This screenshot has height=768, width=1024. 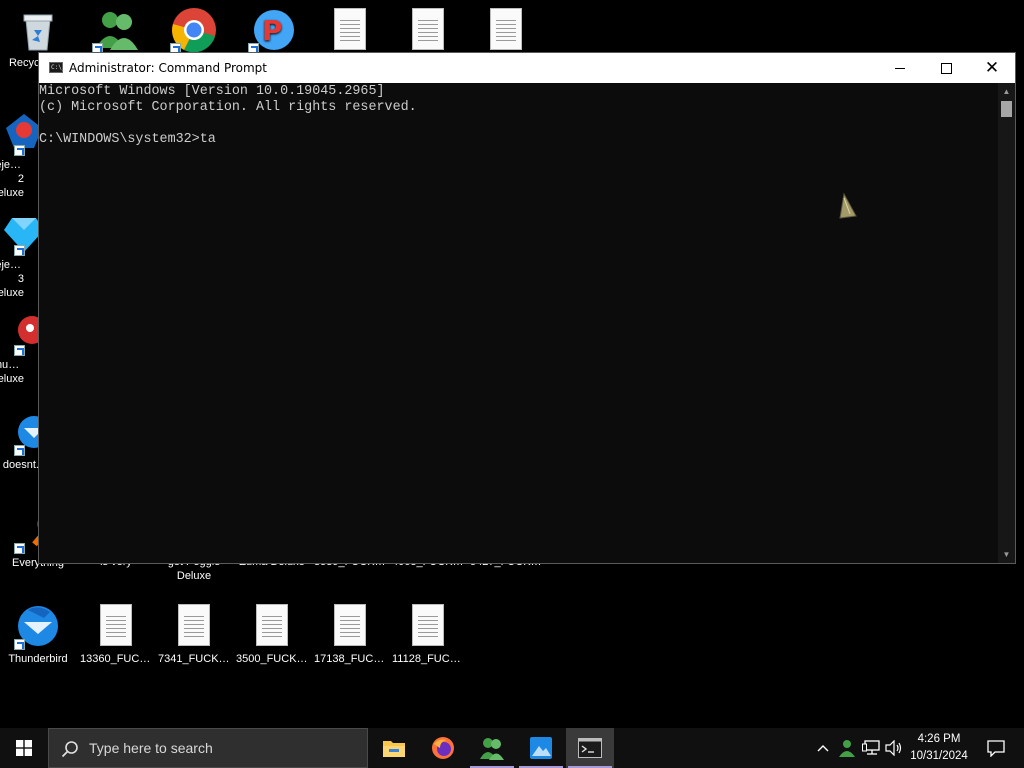 What do you see at coordinates (1006, 91) in the screenshot?
I see `scroll-up-arrow-icon: ▲` at bounding box center [1006, 91].